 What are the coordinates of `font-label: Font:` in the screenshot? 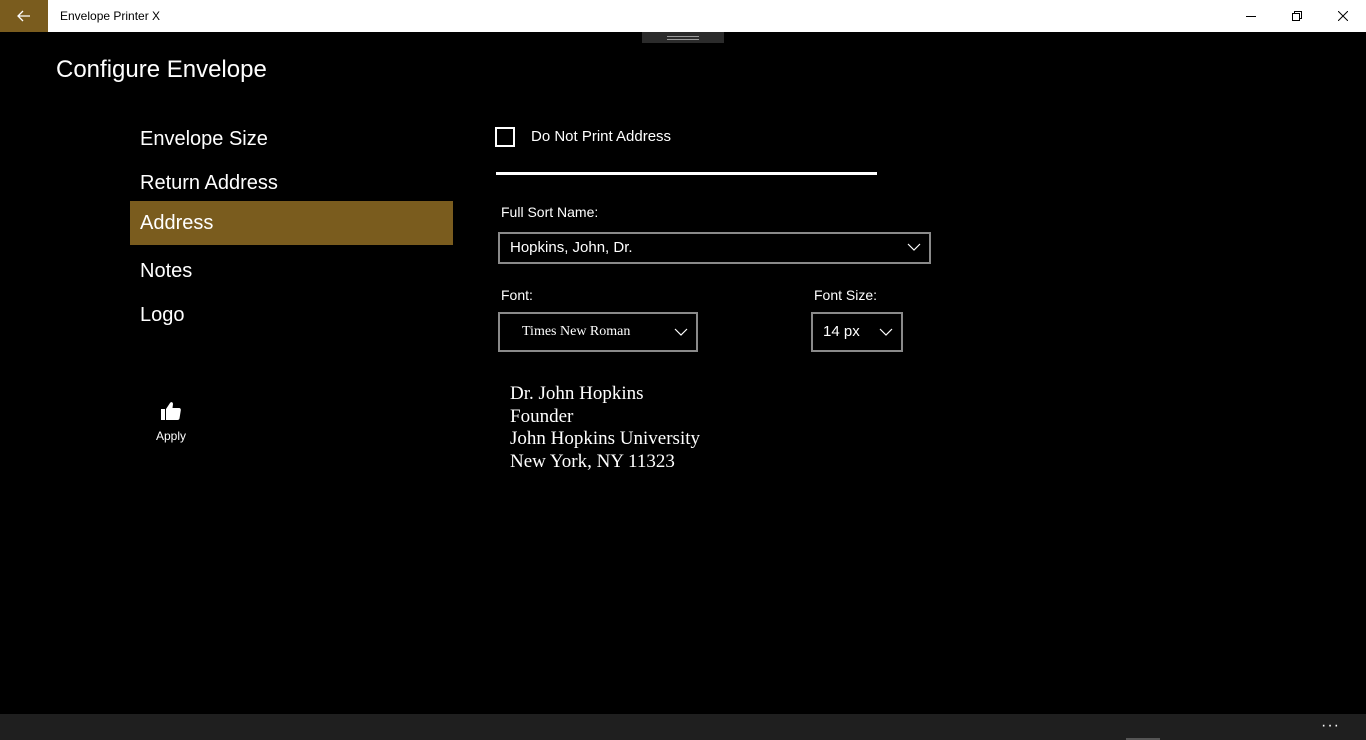 It's located at (517, 295).